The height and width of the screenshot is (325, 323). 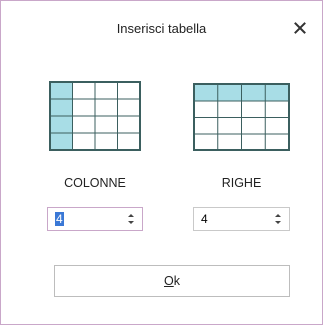 I want to click on rows-spinner: 4, so click(x=241, y=219).